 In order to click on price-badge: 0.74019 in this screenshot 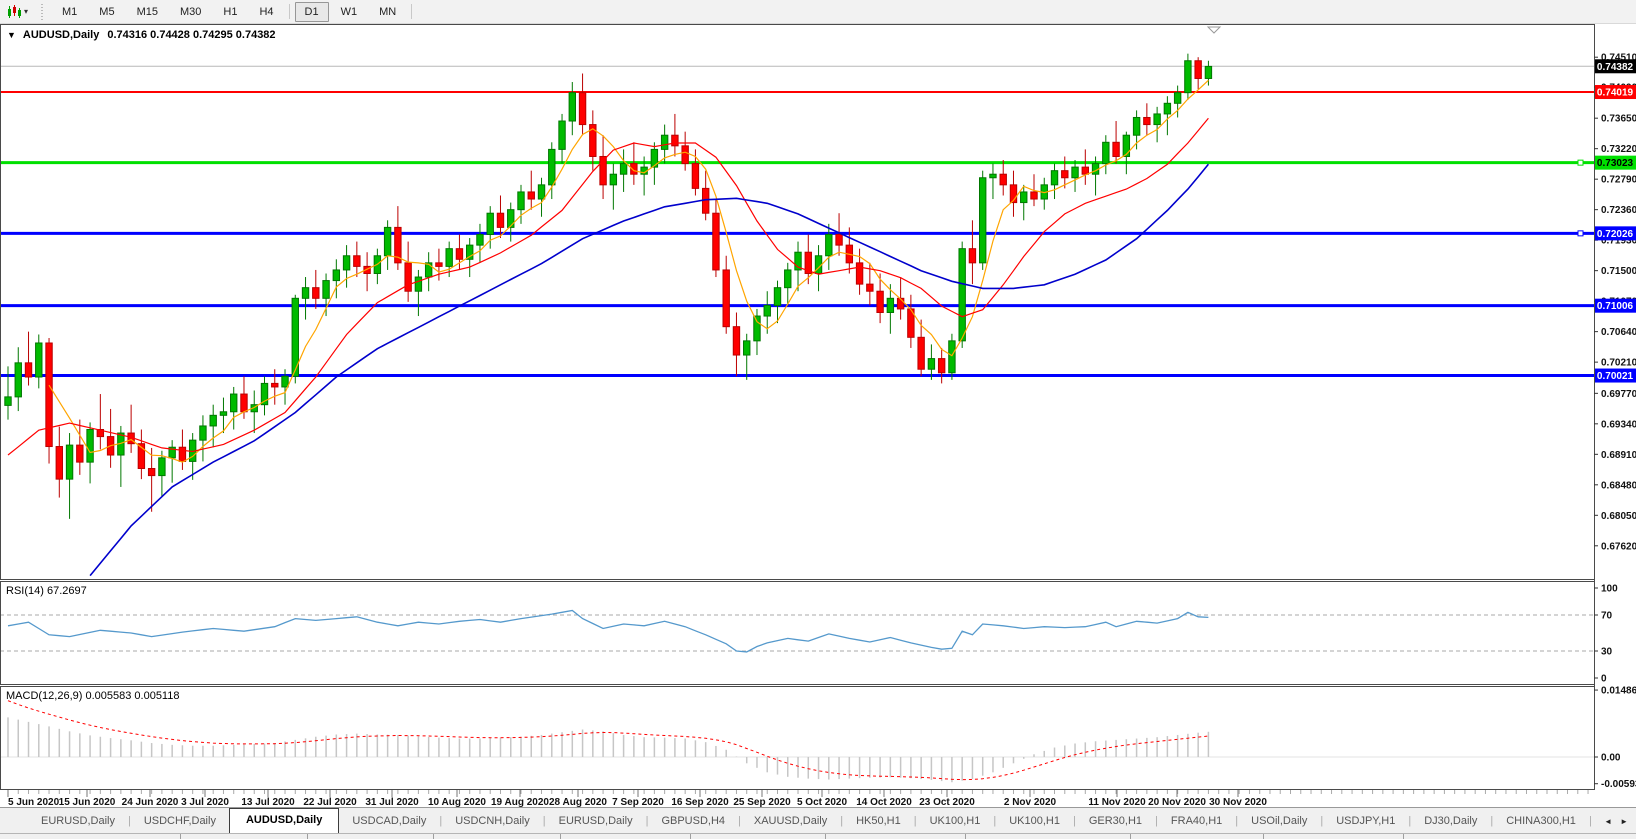, I will do `click(1615, 92)`.